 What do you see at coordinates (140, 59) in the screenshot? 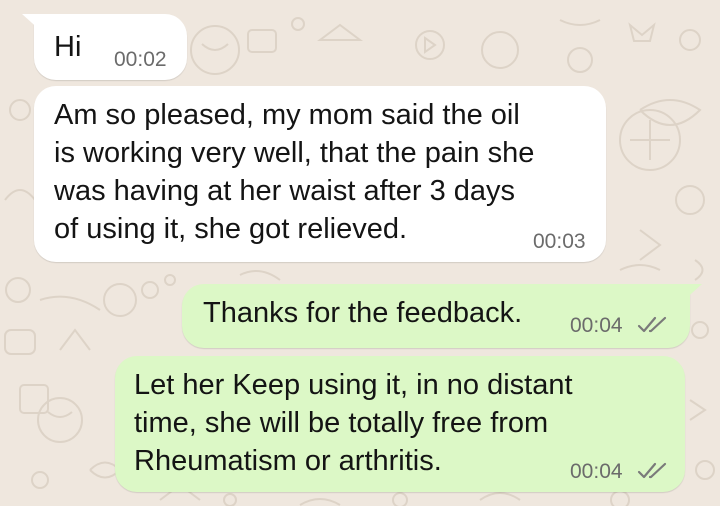
I see `message-timestamp: 00:02` at bounding box center [140, 59].